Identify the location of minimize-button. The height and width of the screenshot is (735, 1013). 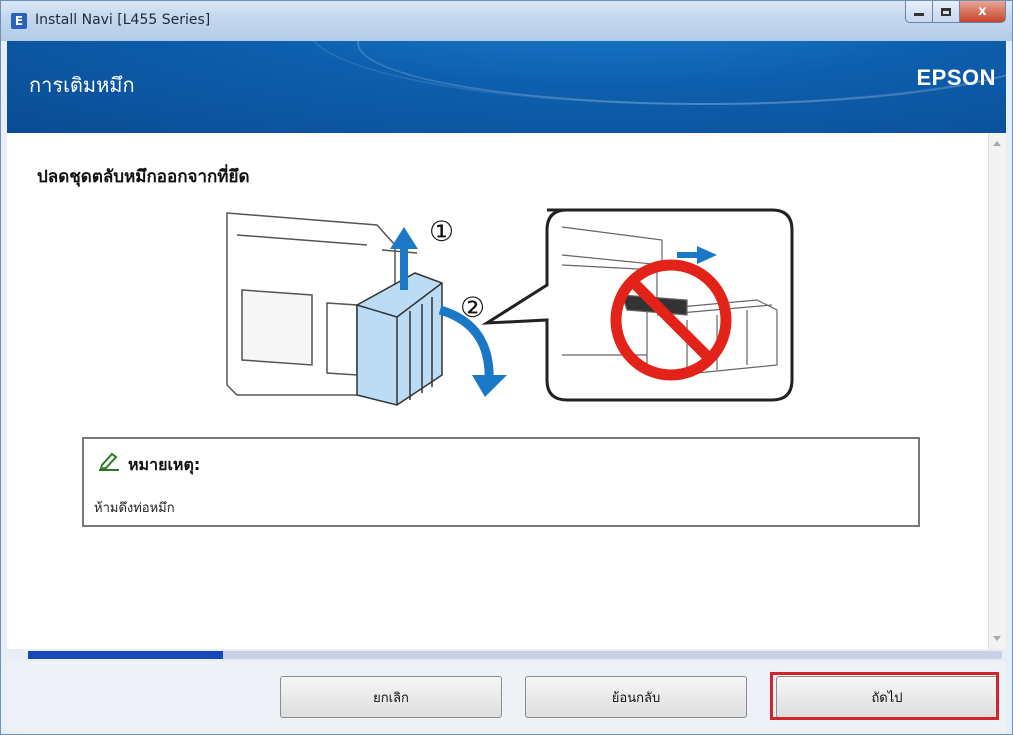
(919, 12).